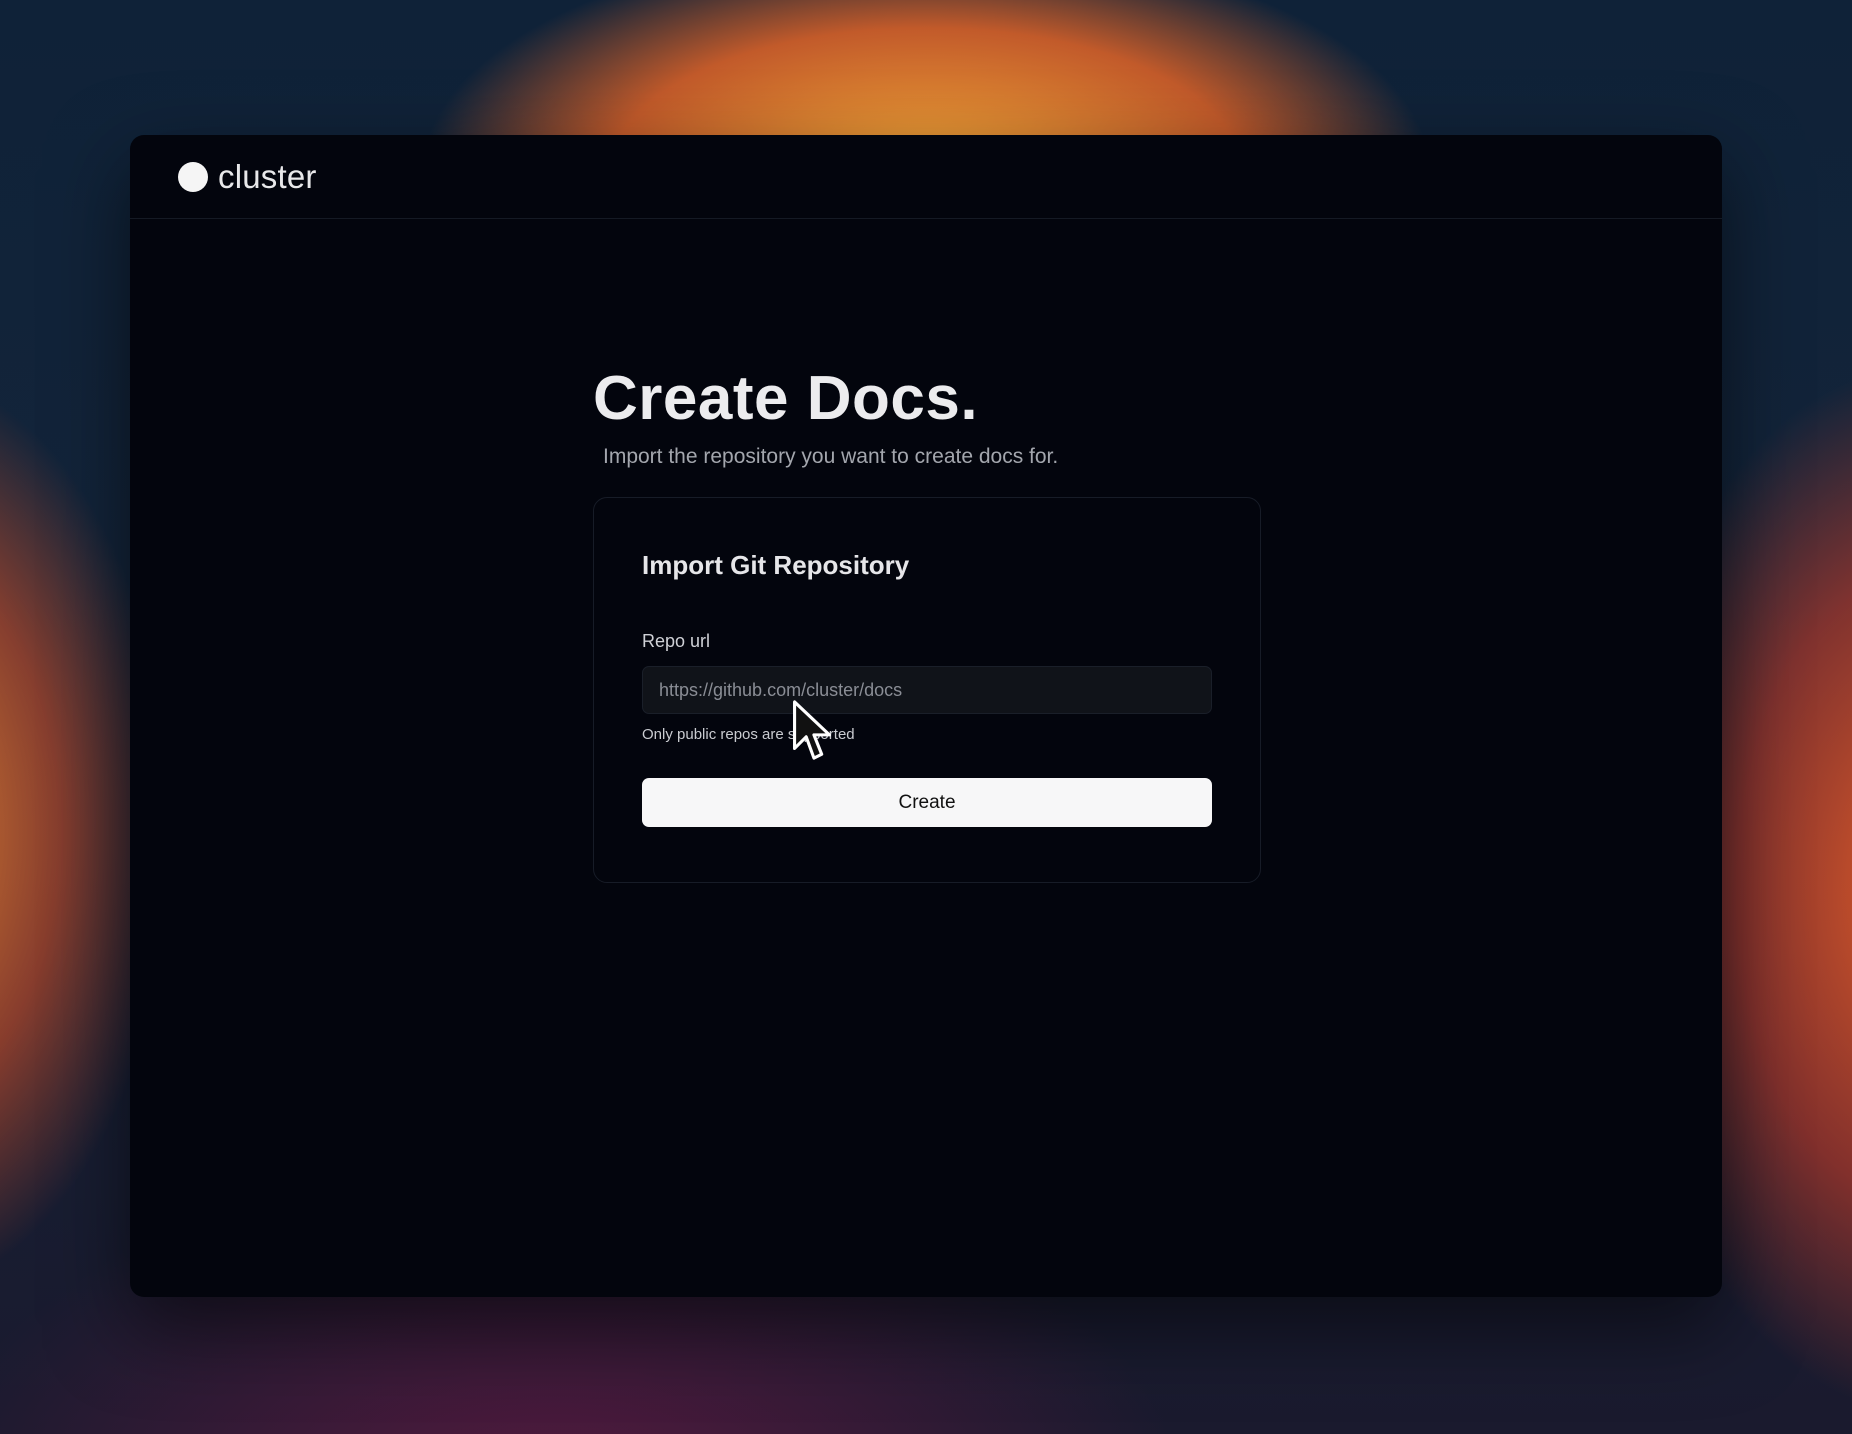 This screenshot has width=1852, height=1434. I want to click on top-bar: cluster, so click(926, 177).